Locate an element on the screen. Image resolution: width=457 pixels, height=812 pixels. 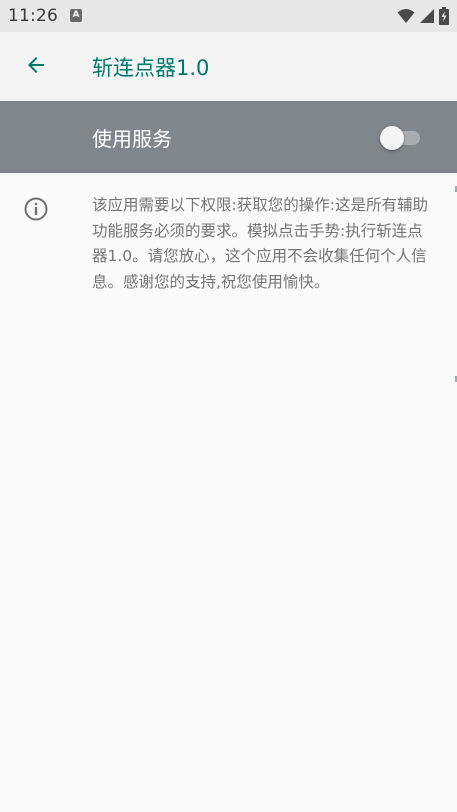
status-time: 11:26 is located at coordinates (33, 16).